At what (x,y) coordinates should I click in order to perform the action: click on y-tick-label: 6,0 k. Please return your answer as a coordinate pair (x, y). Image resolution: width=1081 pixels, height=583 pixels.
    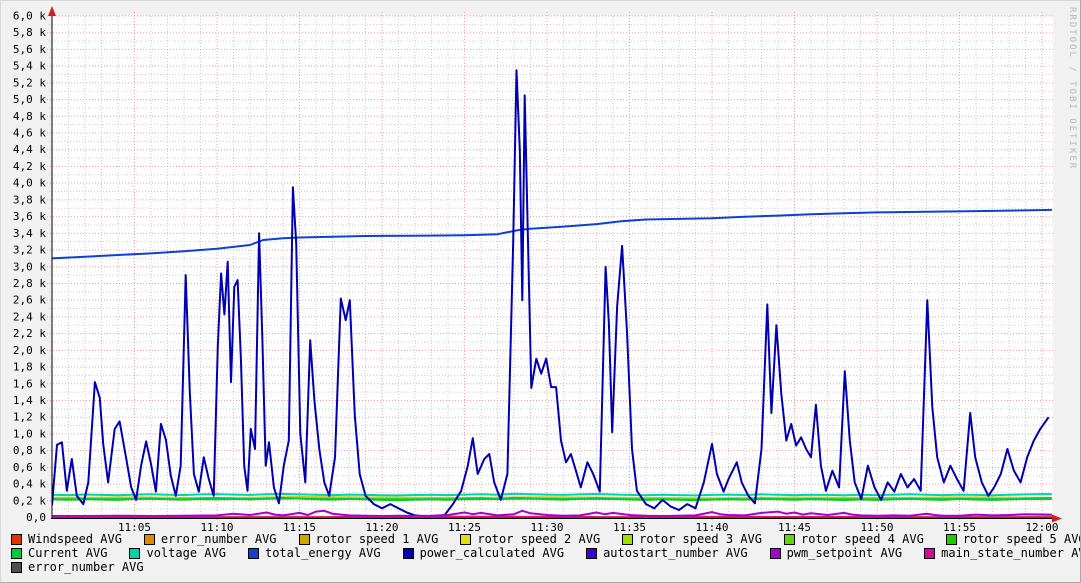
    Looking at the image, I should click on (29, 16).